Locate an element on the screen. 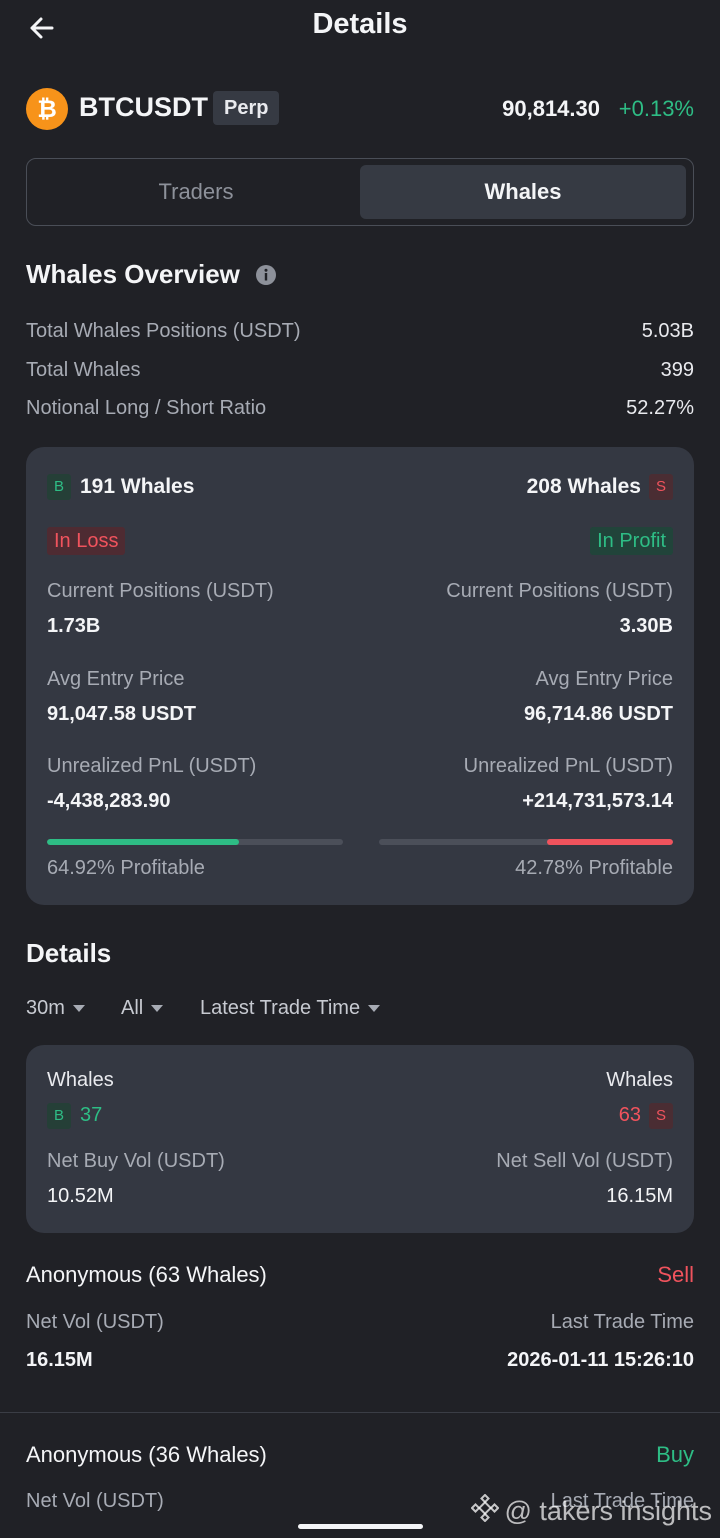 This screenshot has height=1538, width=720. page-title: Details is located at coordinates (360, 24).